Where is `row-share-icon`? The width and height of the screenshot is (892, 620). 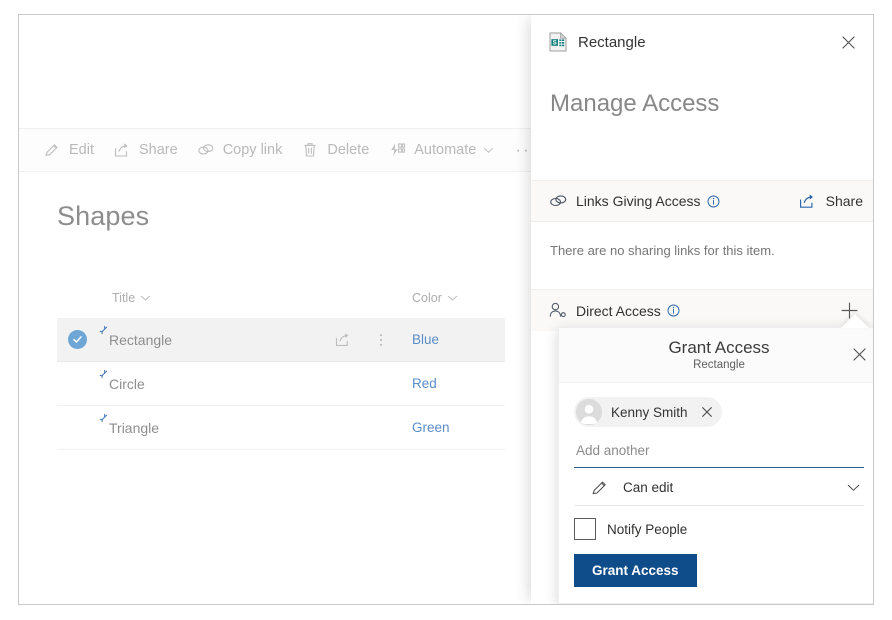 row-share-icon is located at coordinates (343, 340).